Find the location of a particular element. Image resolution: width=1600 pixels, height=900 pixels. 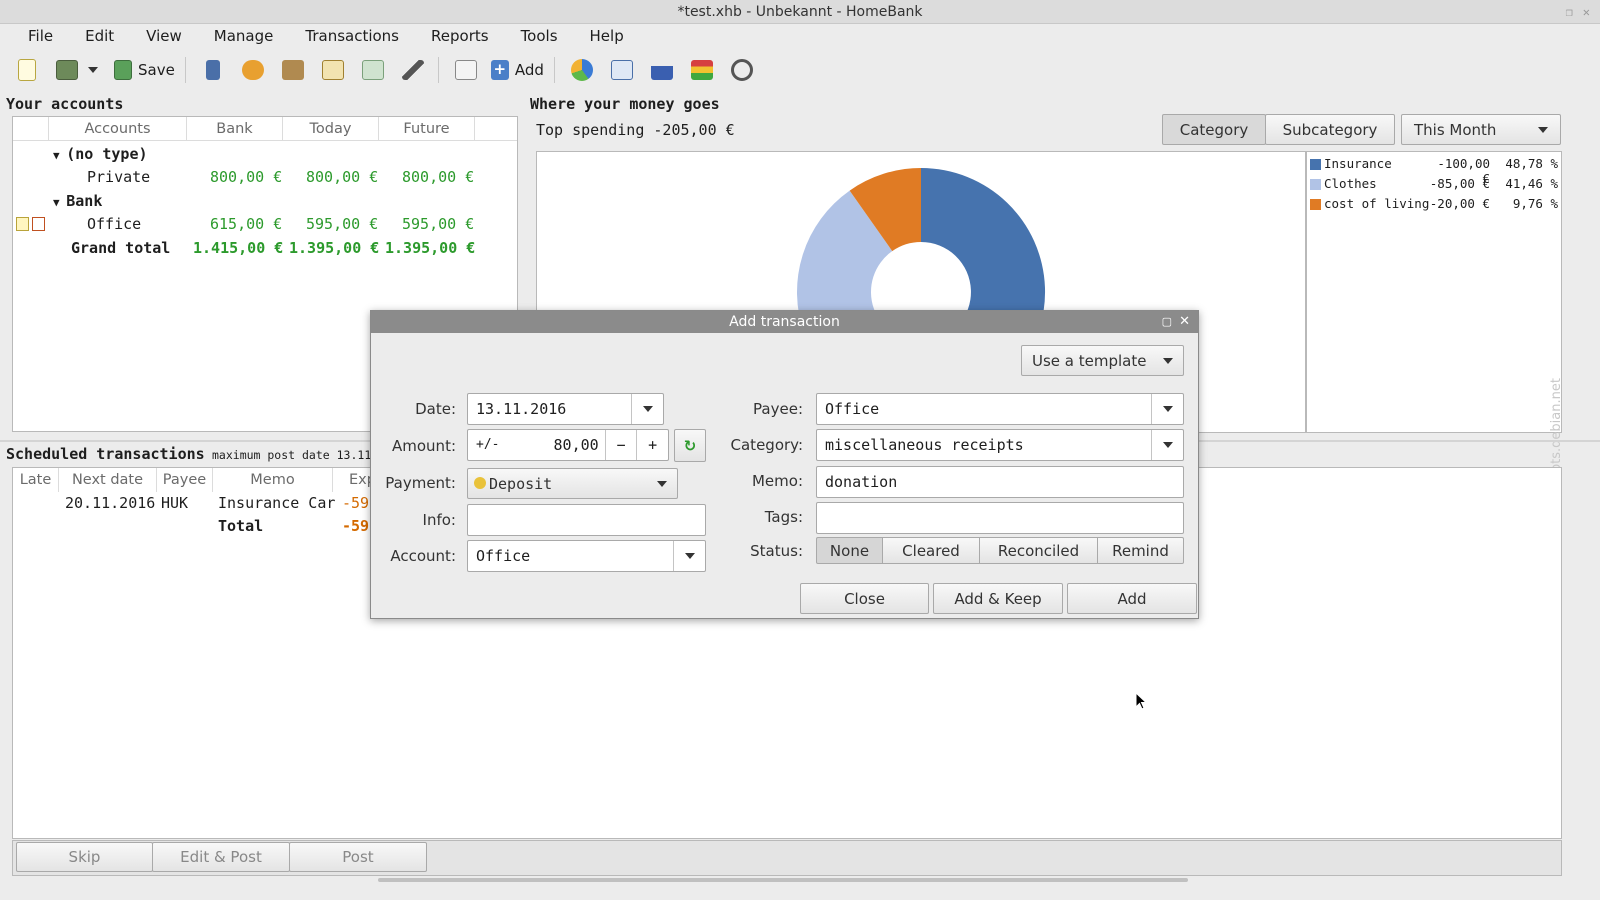

category-field: miscellaneous receipts is located at coordinates (1000, 445).